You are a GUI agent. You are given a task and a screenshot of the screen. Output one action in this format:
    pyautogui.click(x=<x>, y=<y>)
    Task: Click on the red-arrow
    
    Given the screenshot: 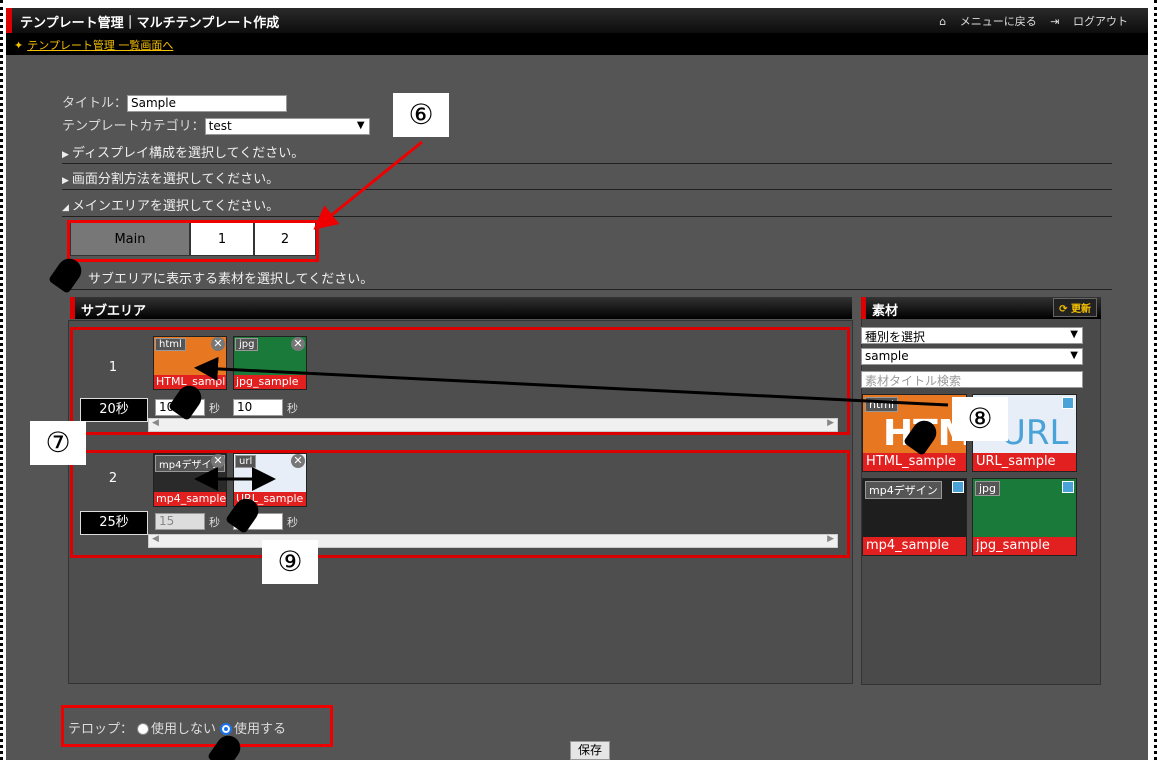 What is the action you would take?
    pyautogui.click(x=368, y=185)
    